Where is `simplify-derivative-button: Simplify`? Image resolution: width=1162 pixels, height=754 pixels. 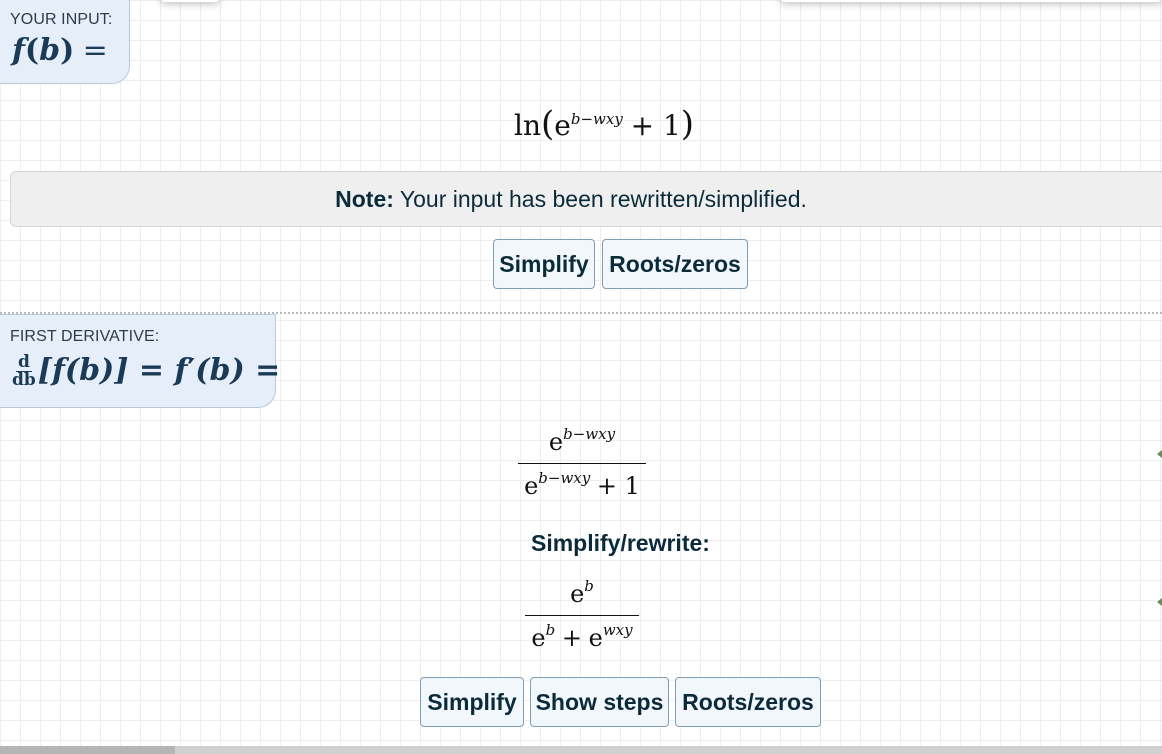 simplify-derivative-button: Simplify is located at coordinates (472, 702).